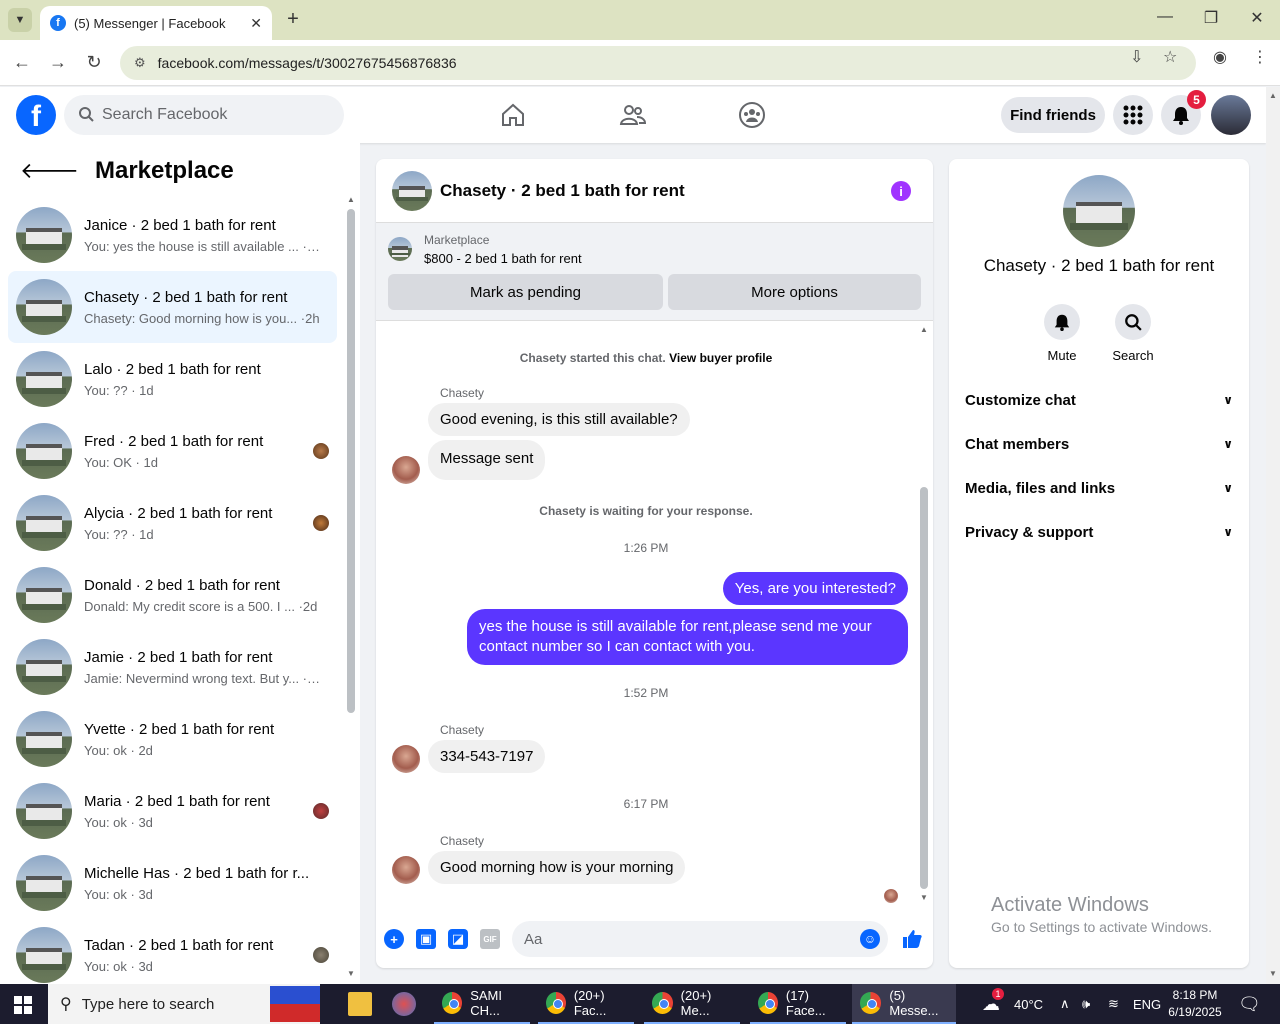 Image resolution: width=1280 pixels, height=1024 pixels. Describe the element at coordinates (912, 939) in the screenshot. I see `like-thumb-icon` at that location.